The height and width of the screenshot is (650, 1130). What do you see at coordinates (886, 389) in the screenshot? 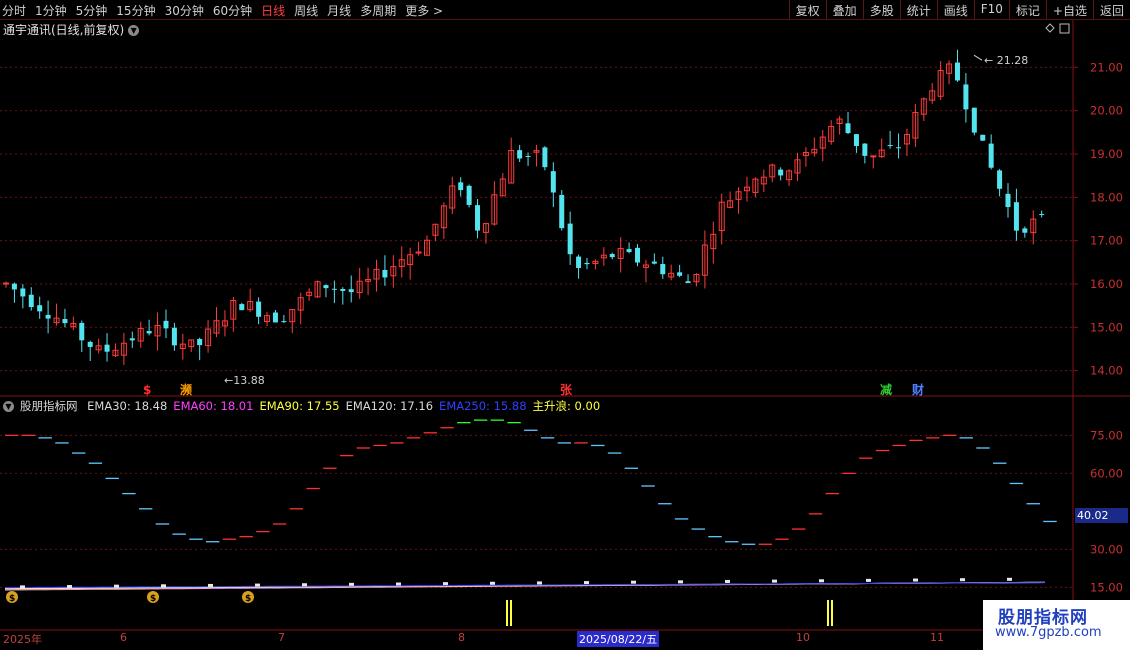
I see `signal-badge-3: 减` at bounding box center [886, 389].